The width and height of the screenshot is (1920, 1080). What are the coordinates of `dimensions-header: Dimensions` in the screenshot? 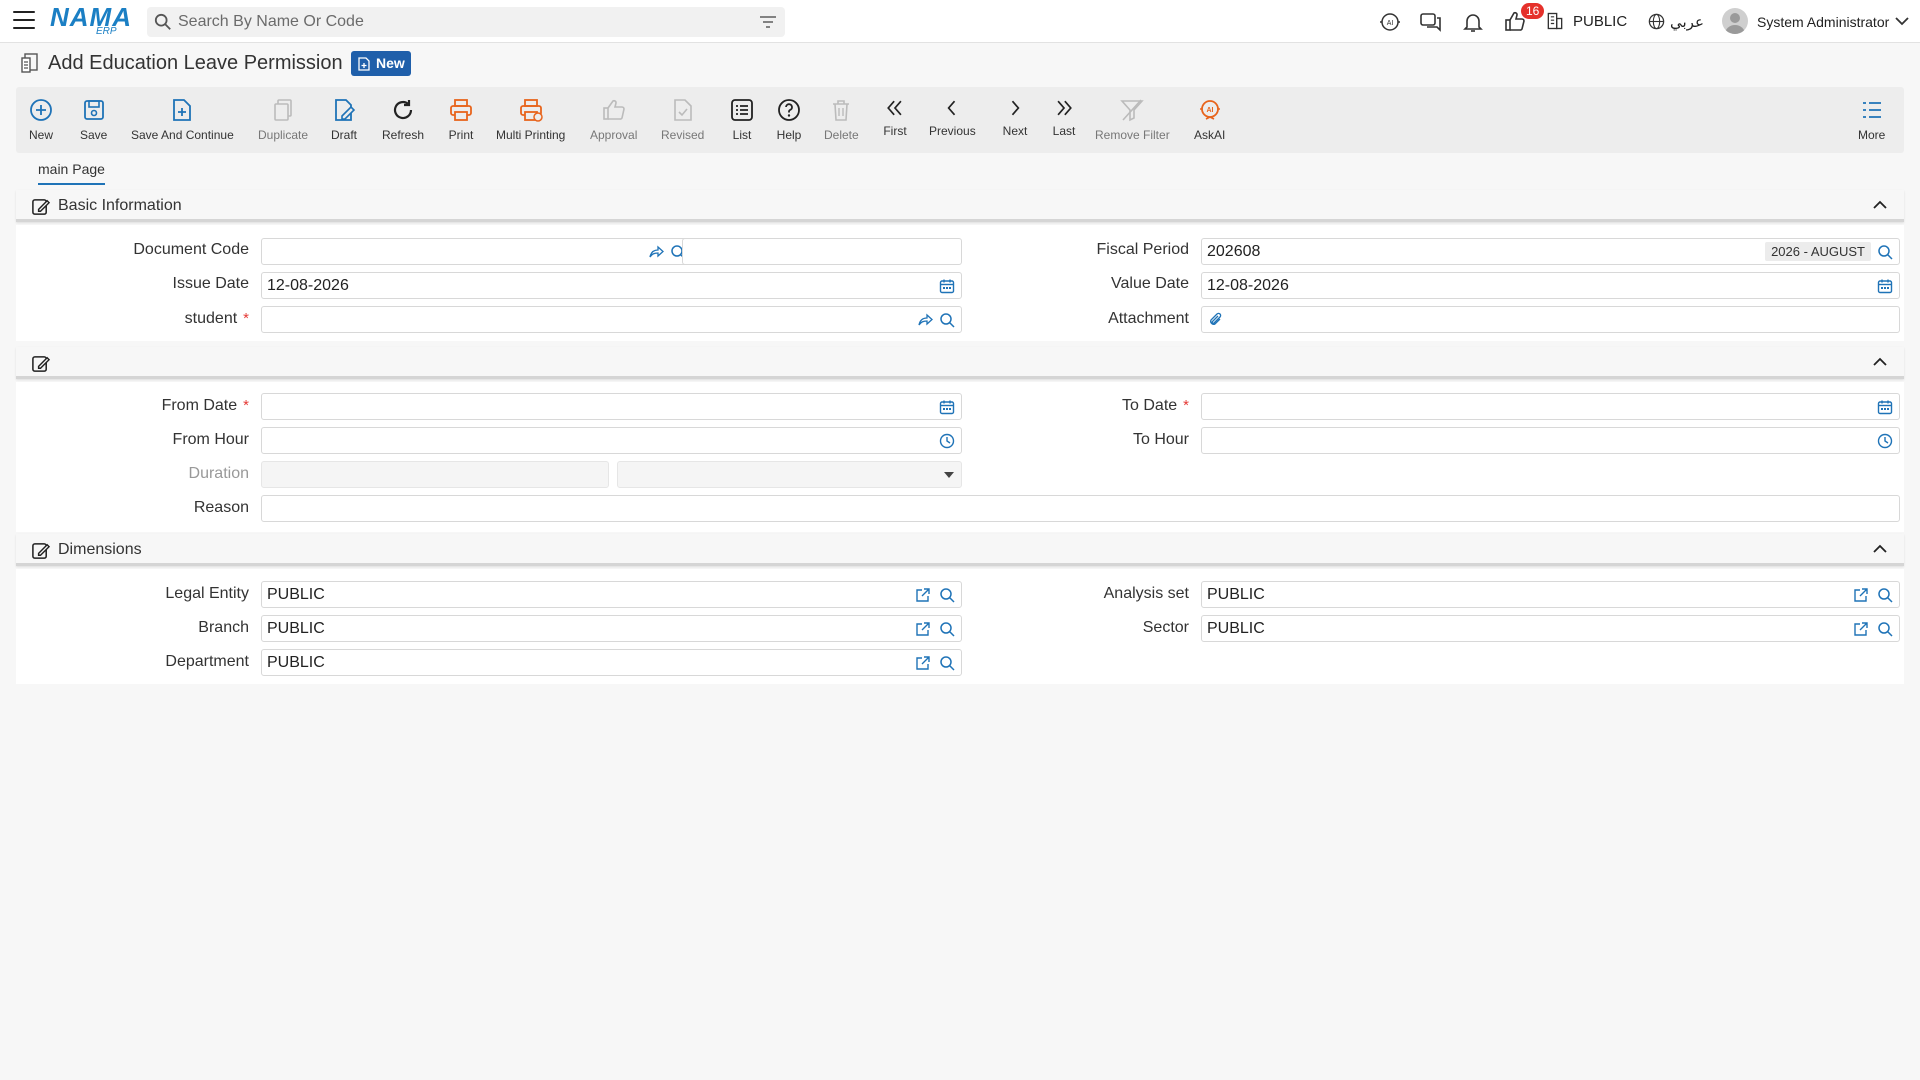 It's located at (960, 550).